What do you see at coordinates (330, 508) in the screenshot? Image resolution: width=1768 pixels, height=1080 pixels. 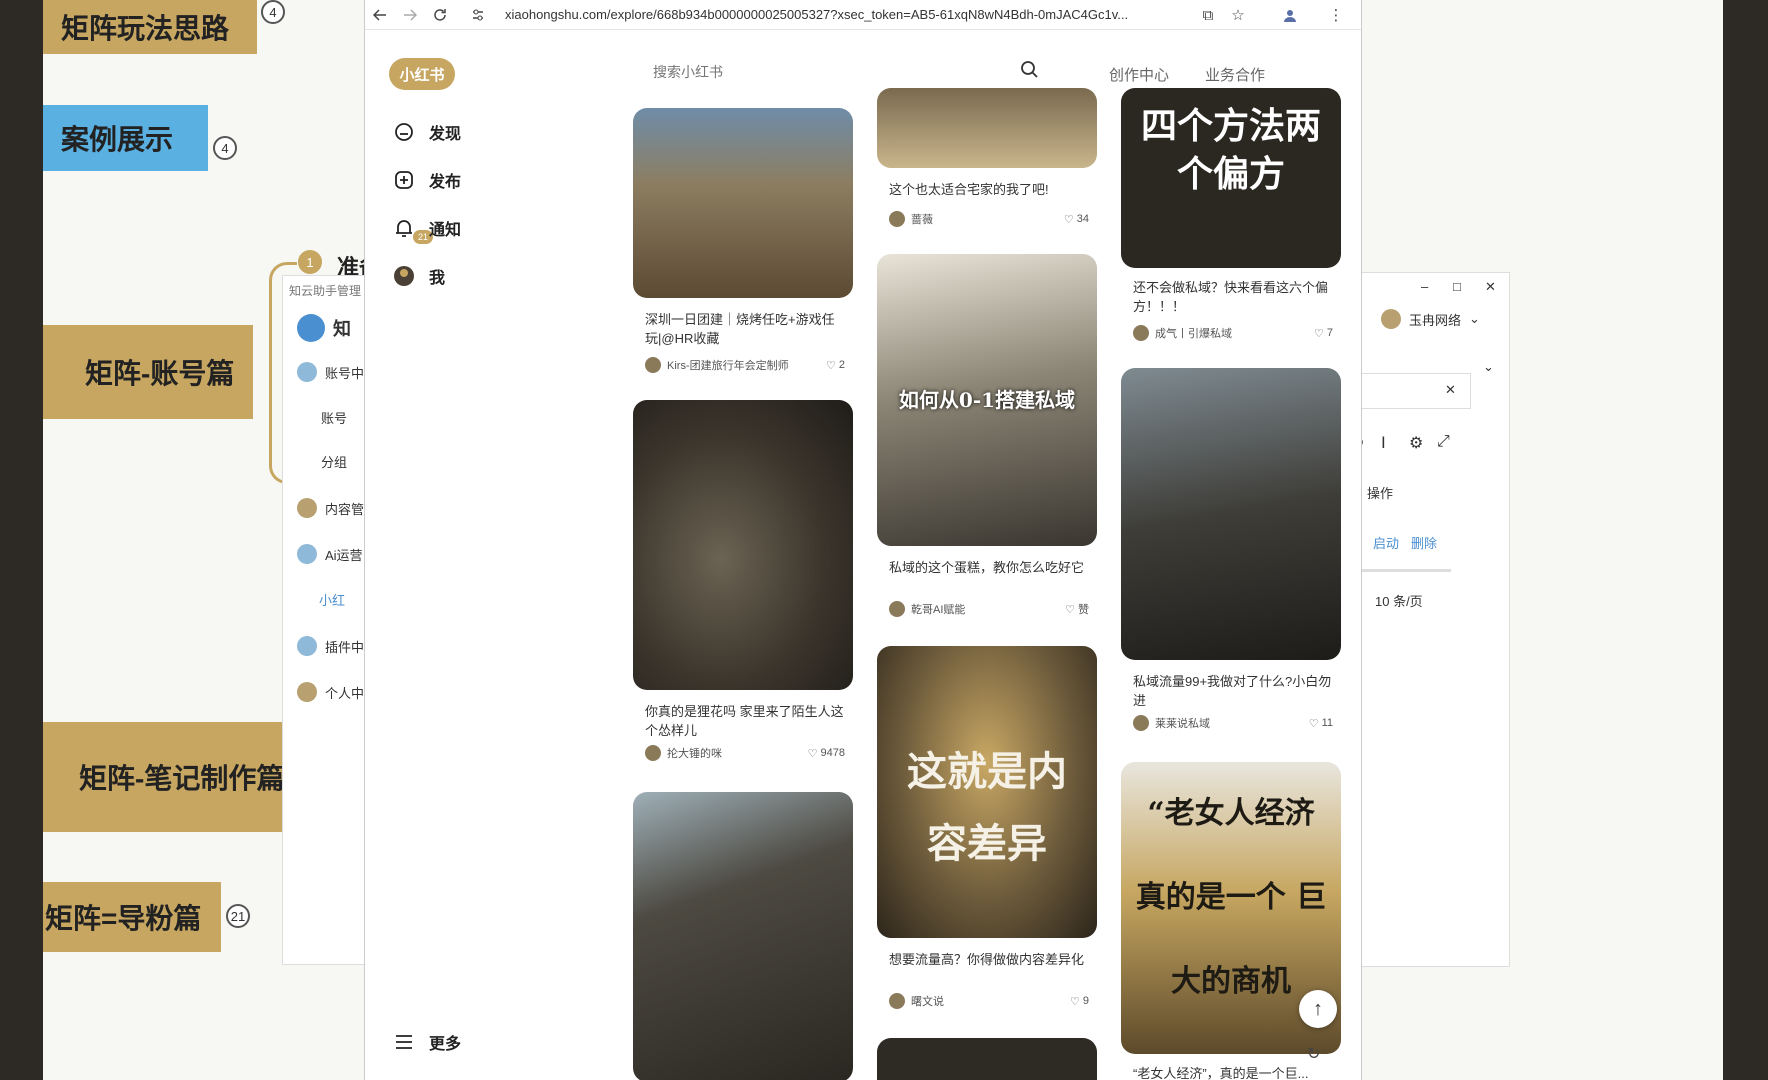 I see `nav-content: 内容管` at bounding box center [330, 508].